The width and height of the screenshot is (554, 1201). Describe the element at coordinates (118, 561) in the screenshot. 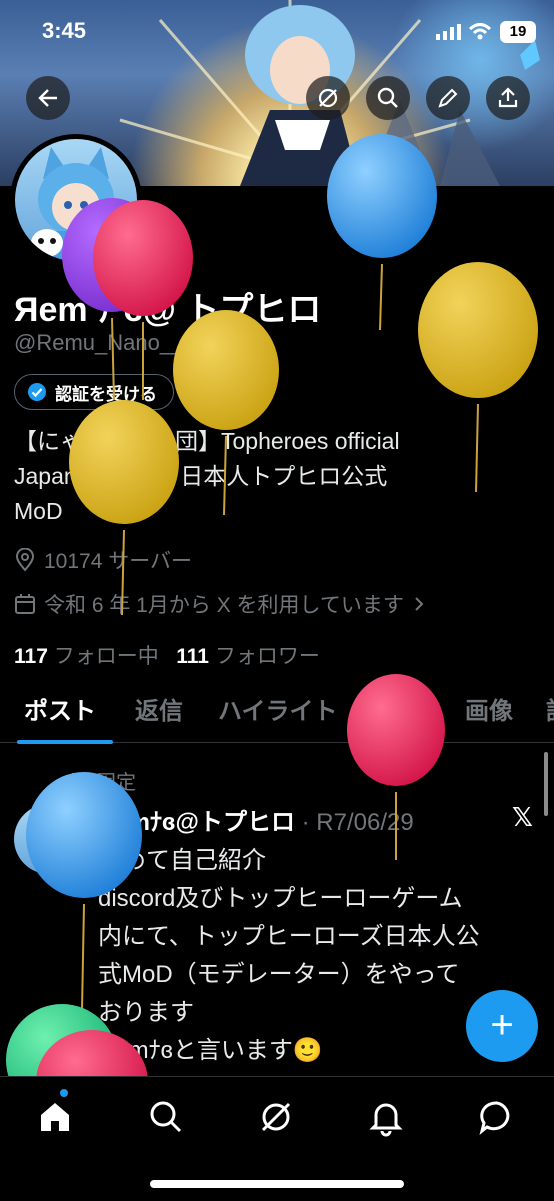

I see `location-text: 10174 サーバー` at that location.